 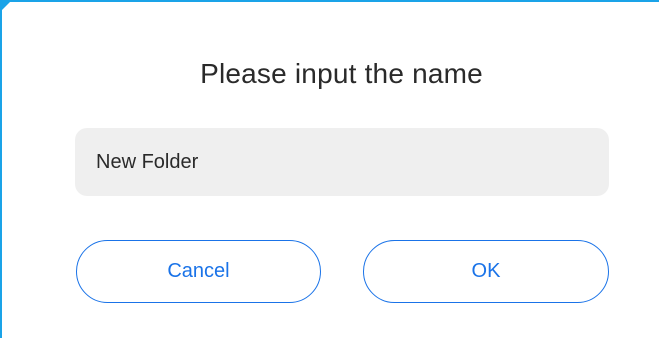 What do you see at coordinates (6, 6) in the screenshot?
I see `dialog-corner-decoration` at bounding box center [6, 6].